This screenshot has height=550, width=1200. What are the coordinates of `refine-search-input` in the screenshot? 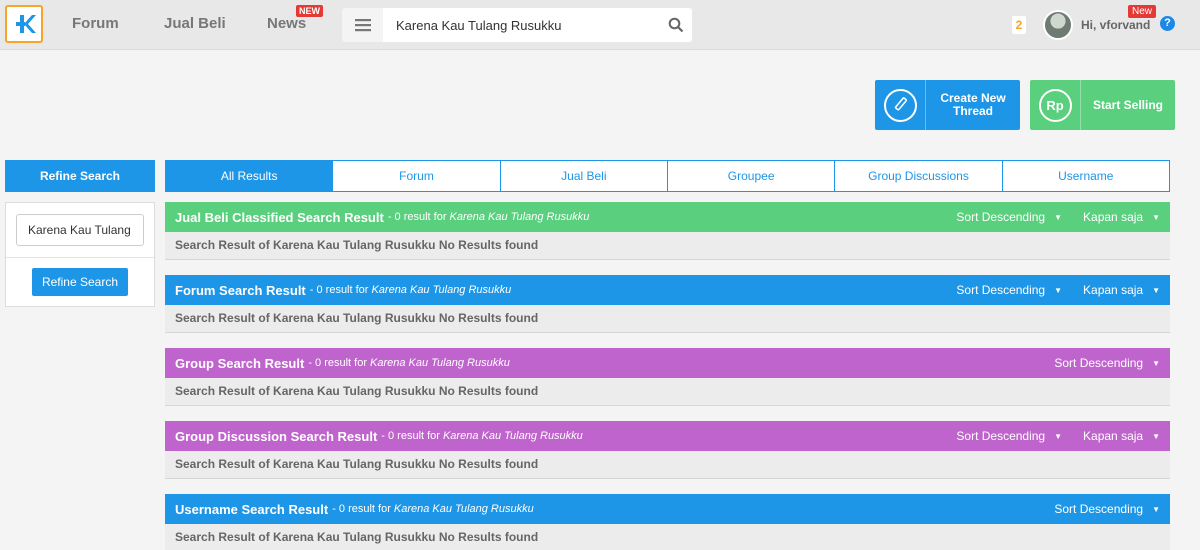 It's located at (80, 230).